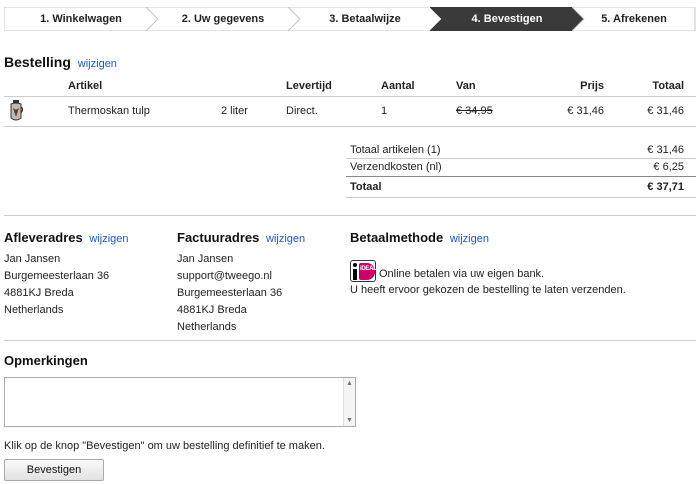 Image resolution: width=700 pixels, height=484 pixels. What do you see at coordinates (462, 274) in the screenshot?
I see `payment-line-1: Online betalen via uw eigen bank.` at bounding box center [462, 274].